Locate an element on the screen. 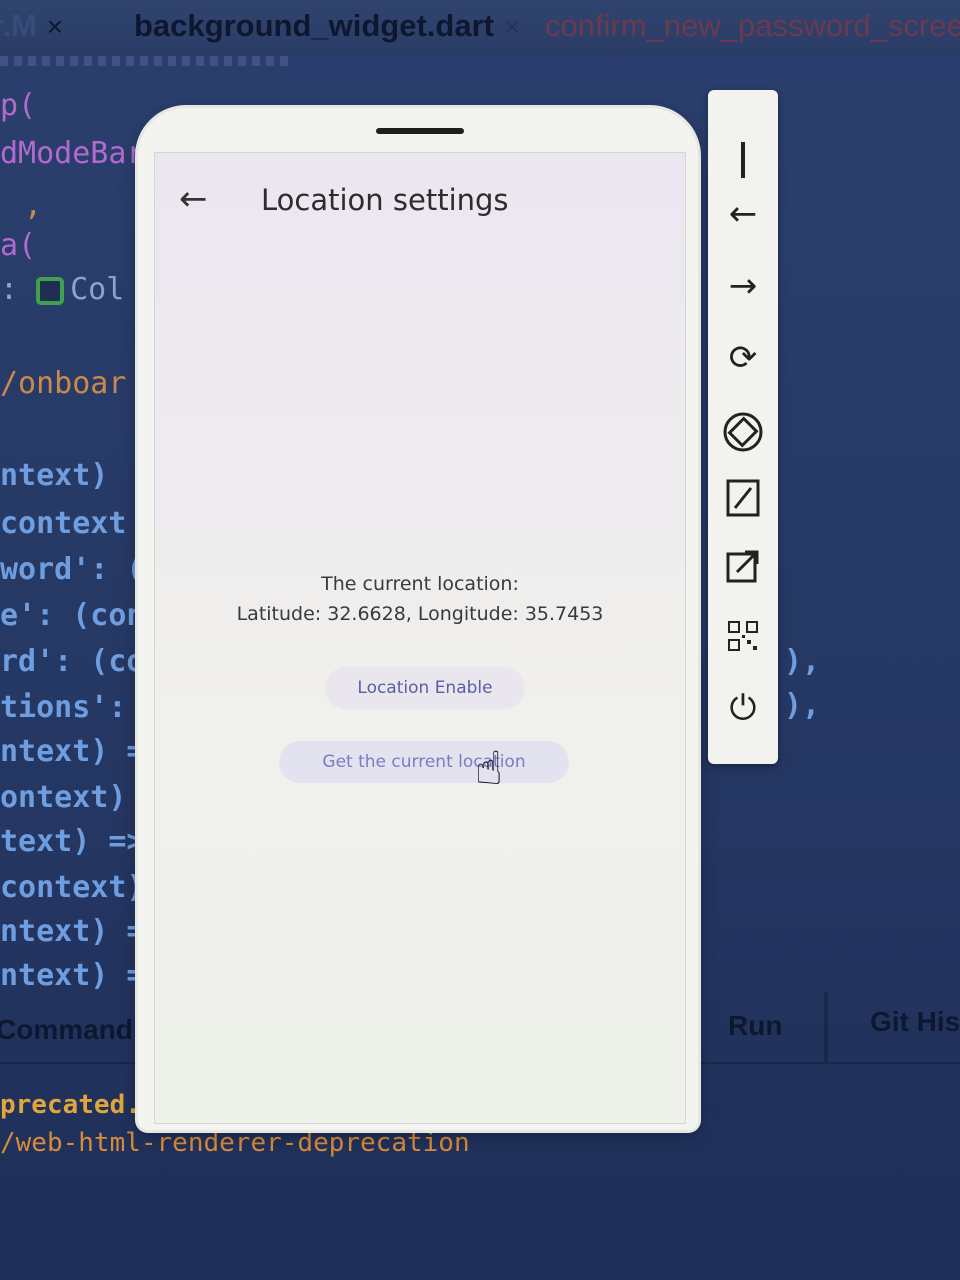 Image resolution: width=960 pixels, height=1280 pixels. forward-arrow-icon: → is located at coordinates (743, 286).